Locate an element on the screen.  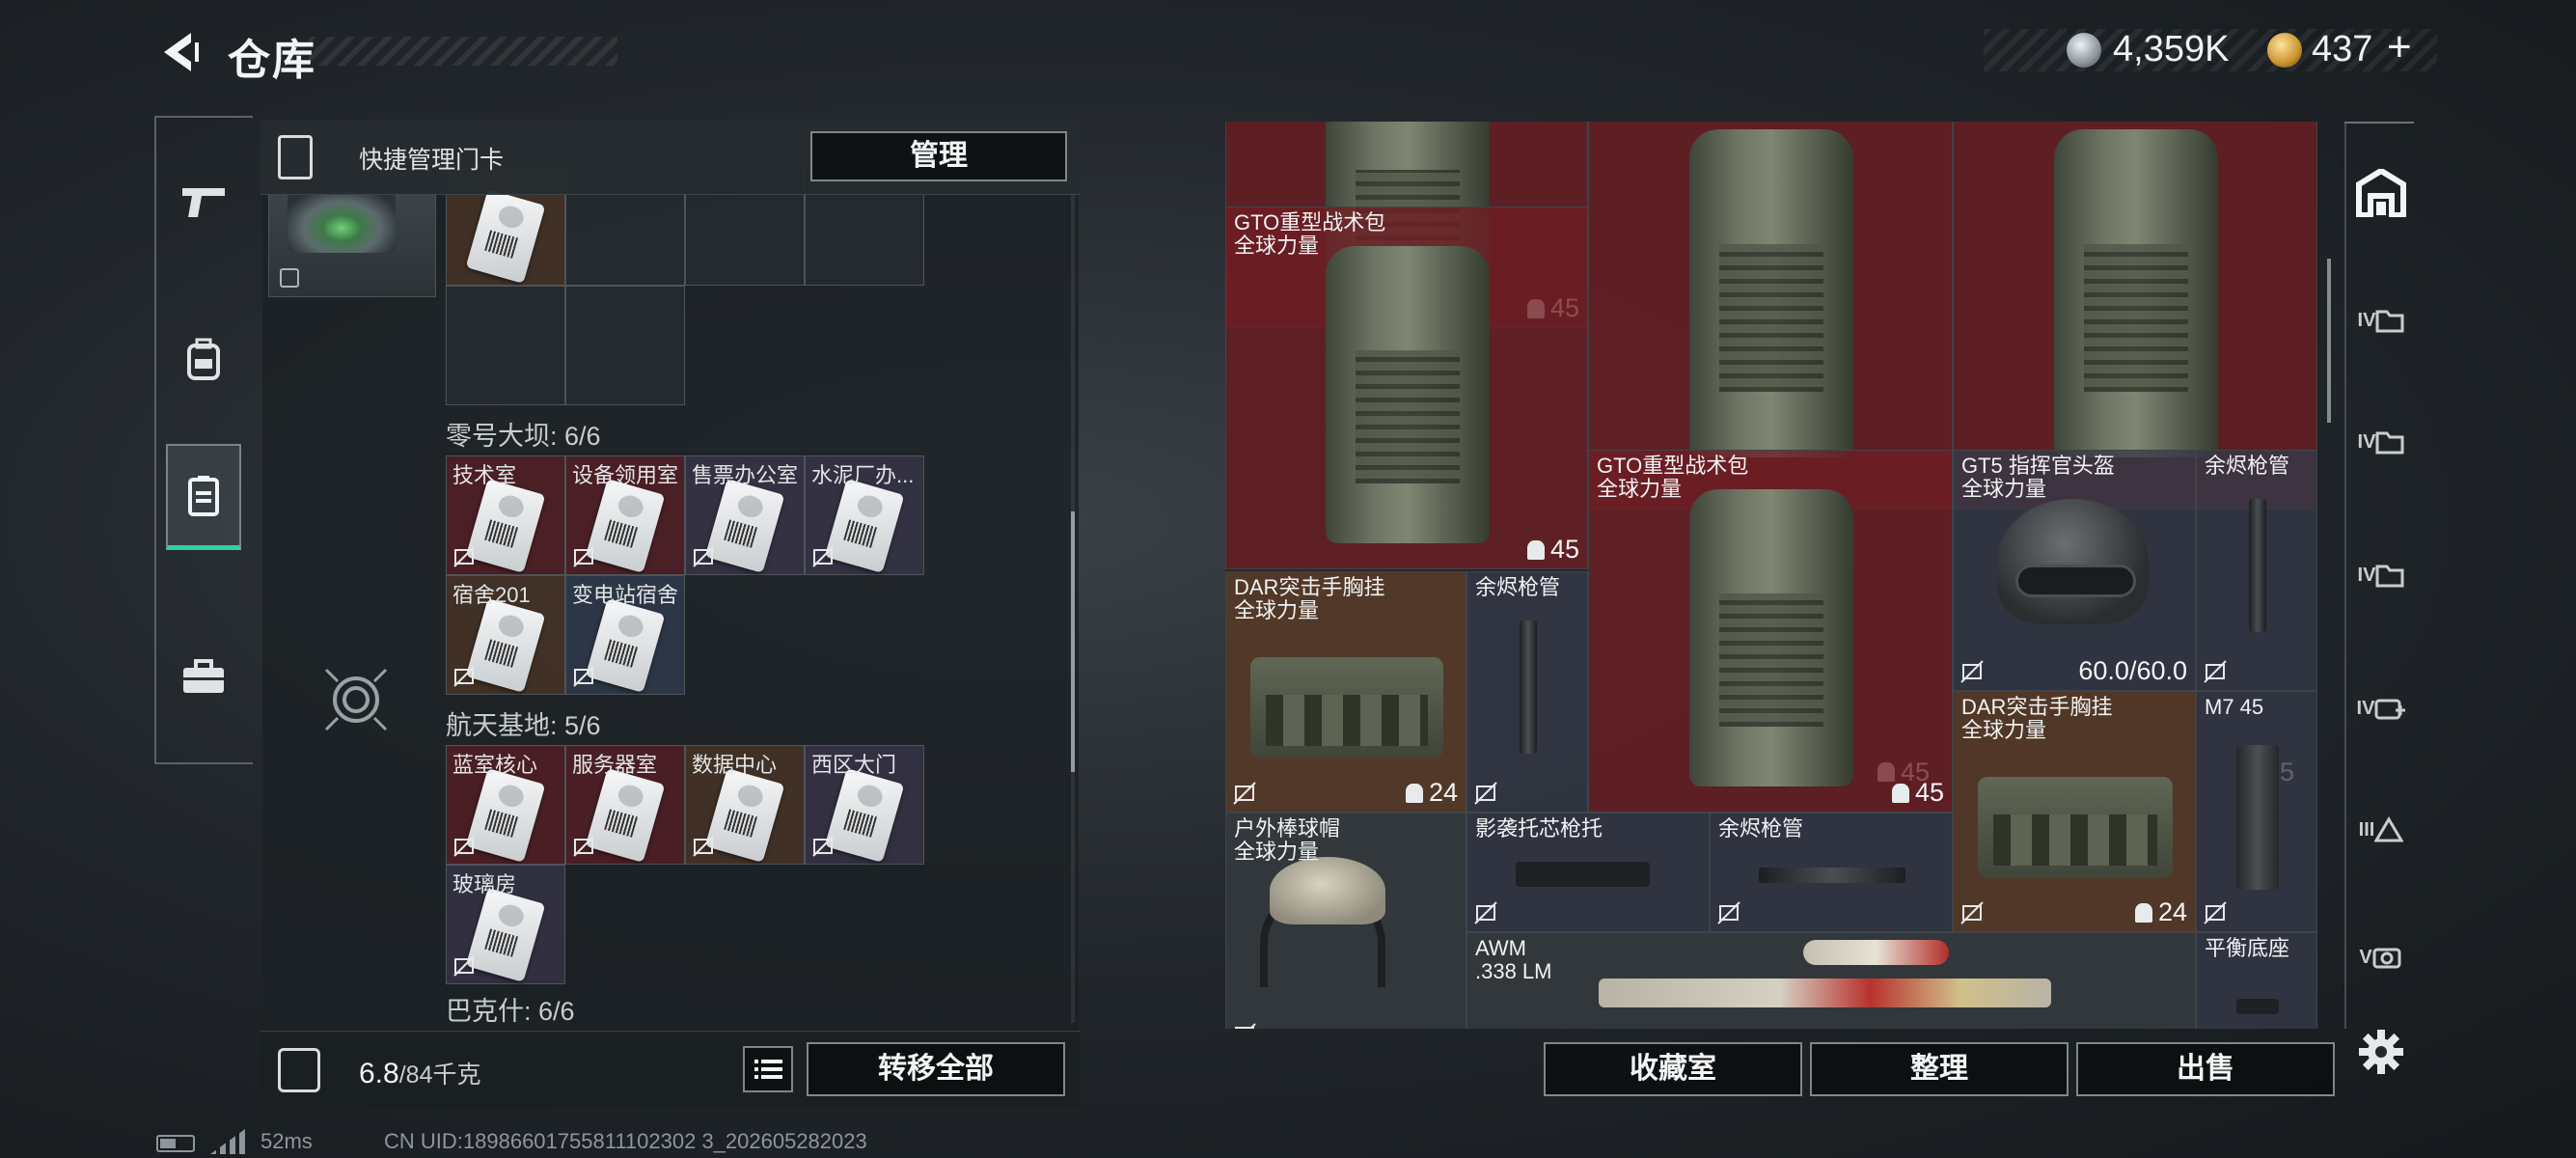
tool-rail-divider is located at coordinates (2379, 123).